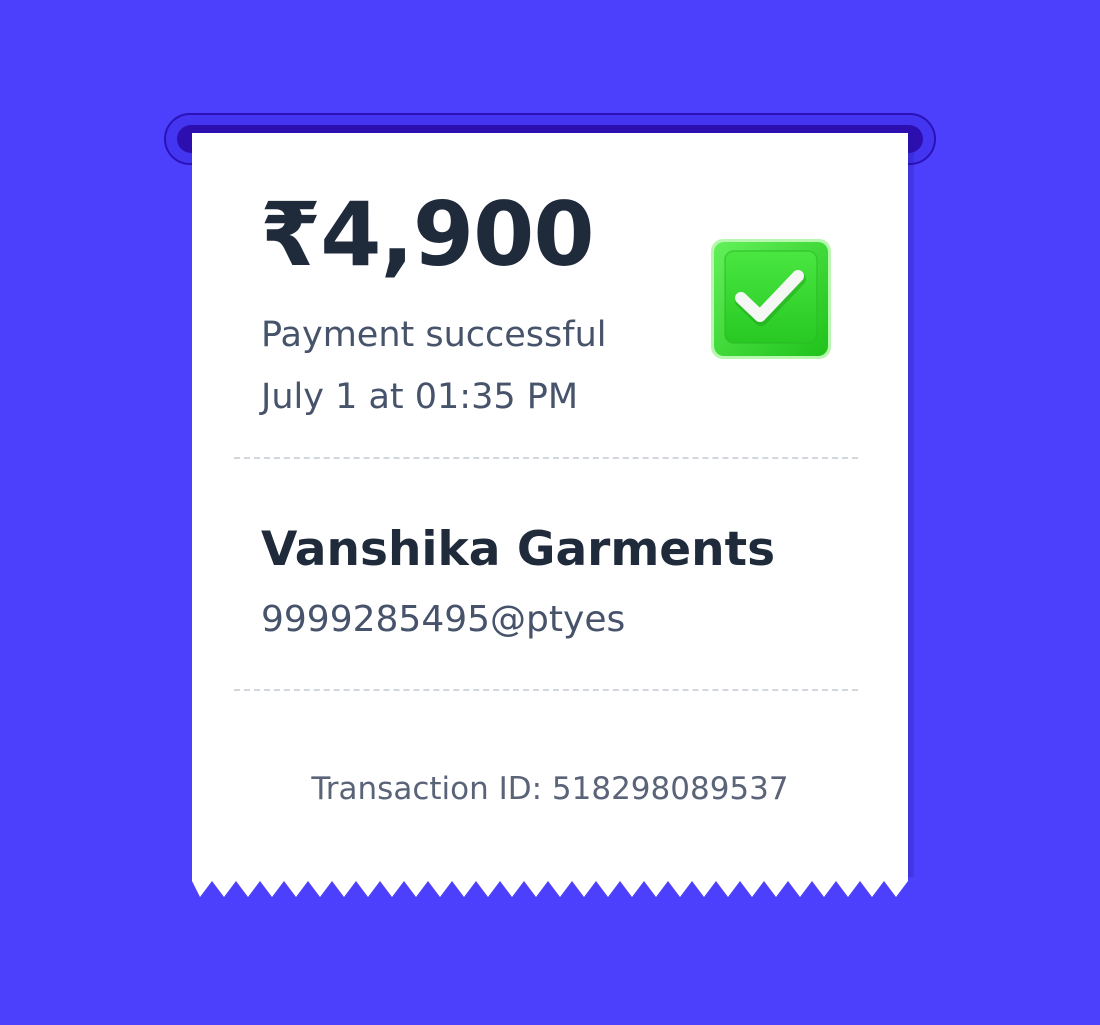 Image resolution: width=1100 pixels, height=1025 pixels. What do you see at coordinates (420, 397) in the screenshot?
I see `payment-datetime: July 1 at 01:35 PM` at bounding box center [420, 397].